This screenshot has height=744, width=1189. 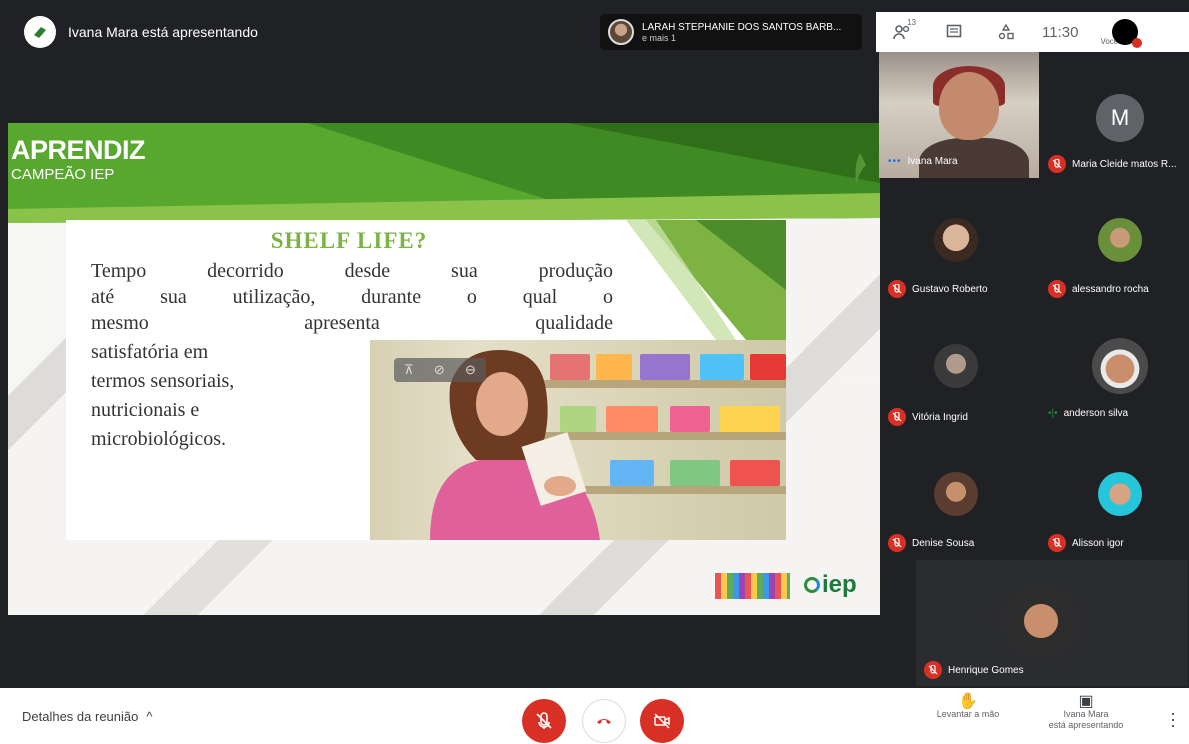 I want to click on avatar: M, so click(x=1120, y=118).